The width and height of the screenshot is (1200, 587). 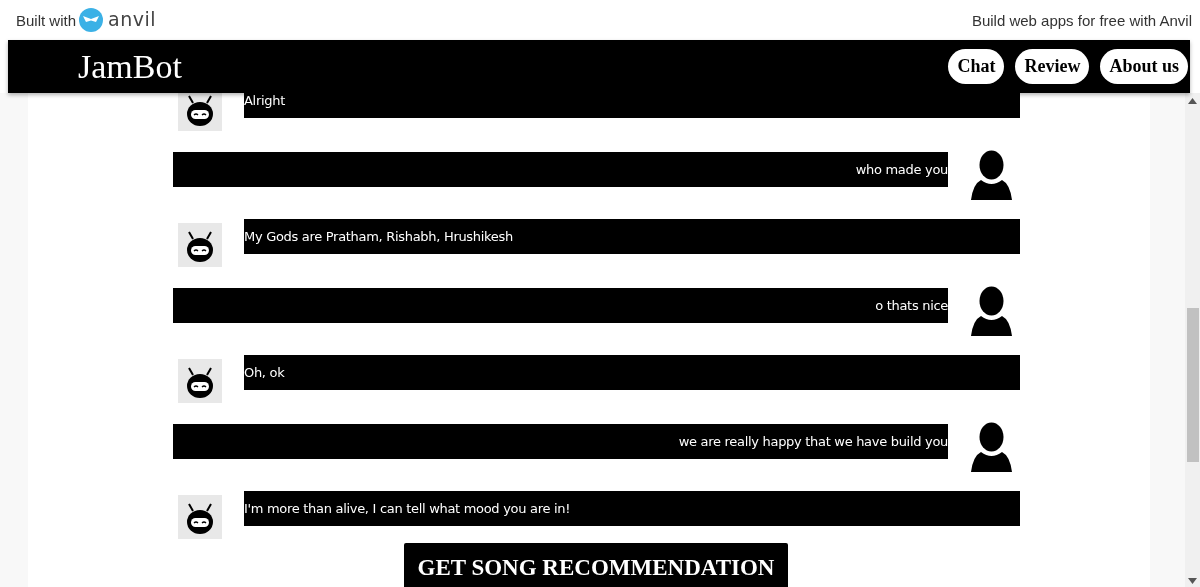 What do you see at coordinates (632, 508) in the screenshot?
I see `bot-message: I'm more than alive, I can tell what mood you are in!` at bounding box center [632, 508].